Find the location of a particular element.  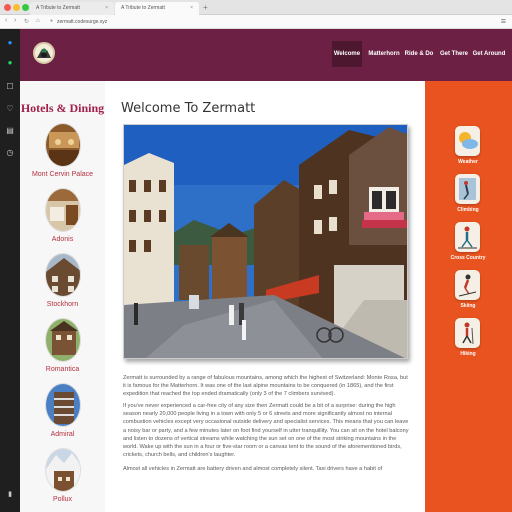

site-logo is located at coordinates (44, 53).